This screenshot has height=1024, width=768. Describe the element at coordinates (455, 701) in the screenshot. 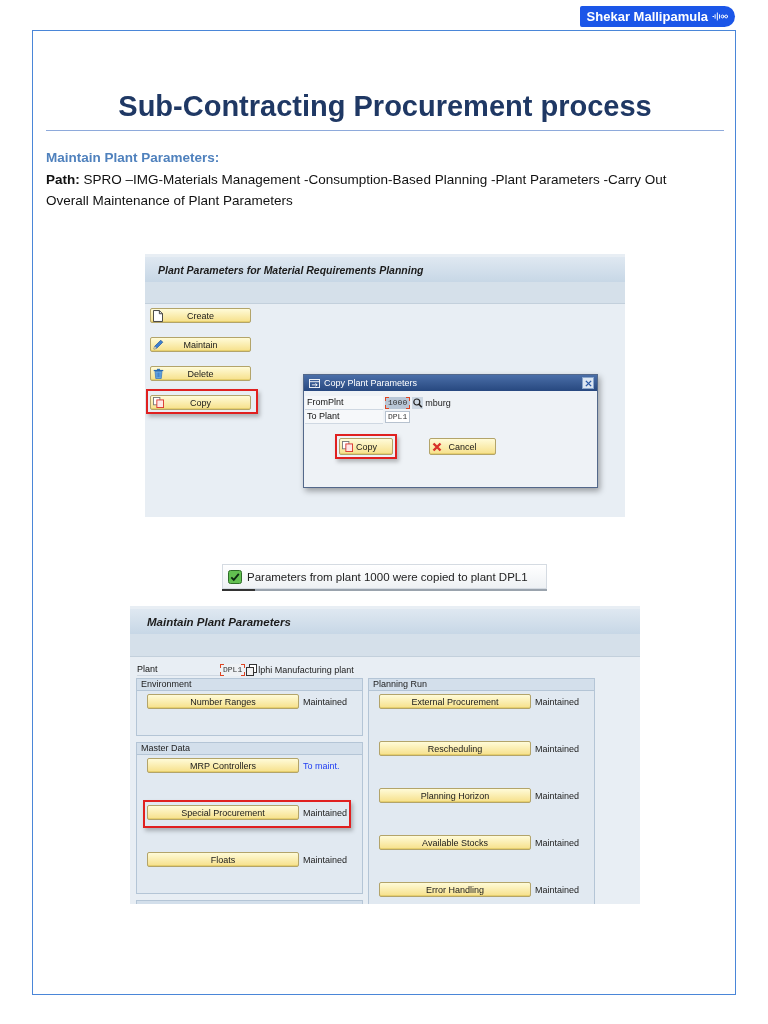

I see `parameter-button: External Procurement` at that location.